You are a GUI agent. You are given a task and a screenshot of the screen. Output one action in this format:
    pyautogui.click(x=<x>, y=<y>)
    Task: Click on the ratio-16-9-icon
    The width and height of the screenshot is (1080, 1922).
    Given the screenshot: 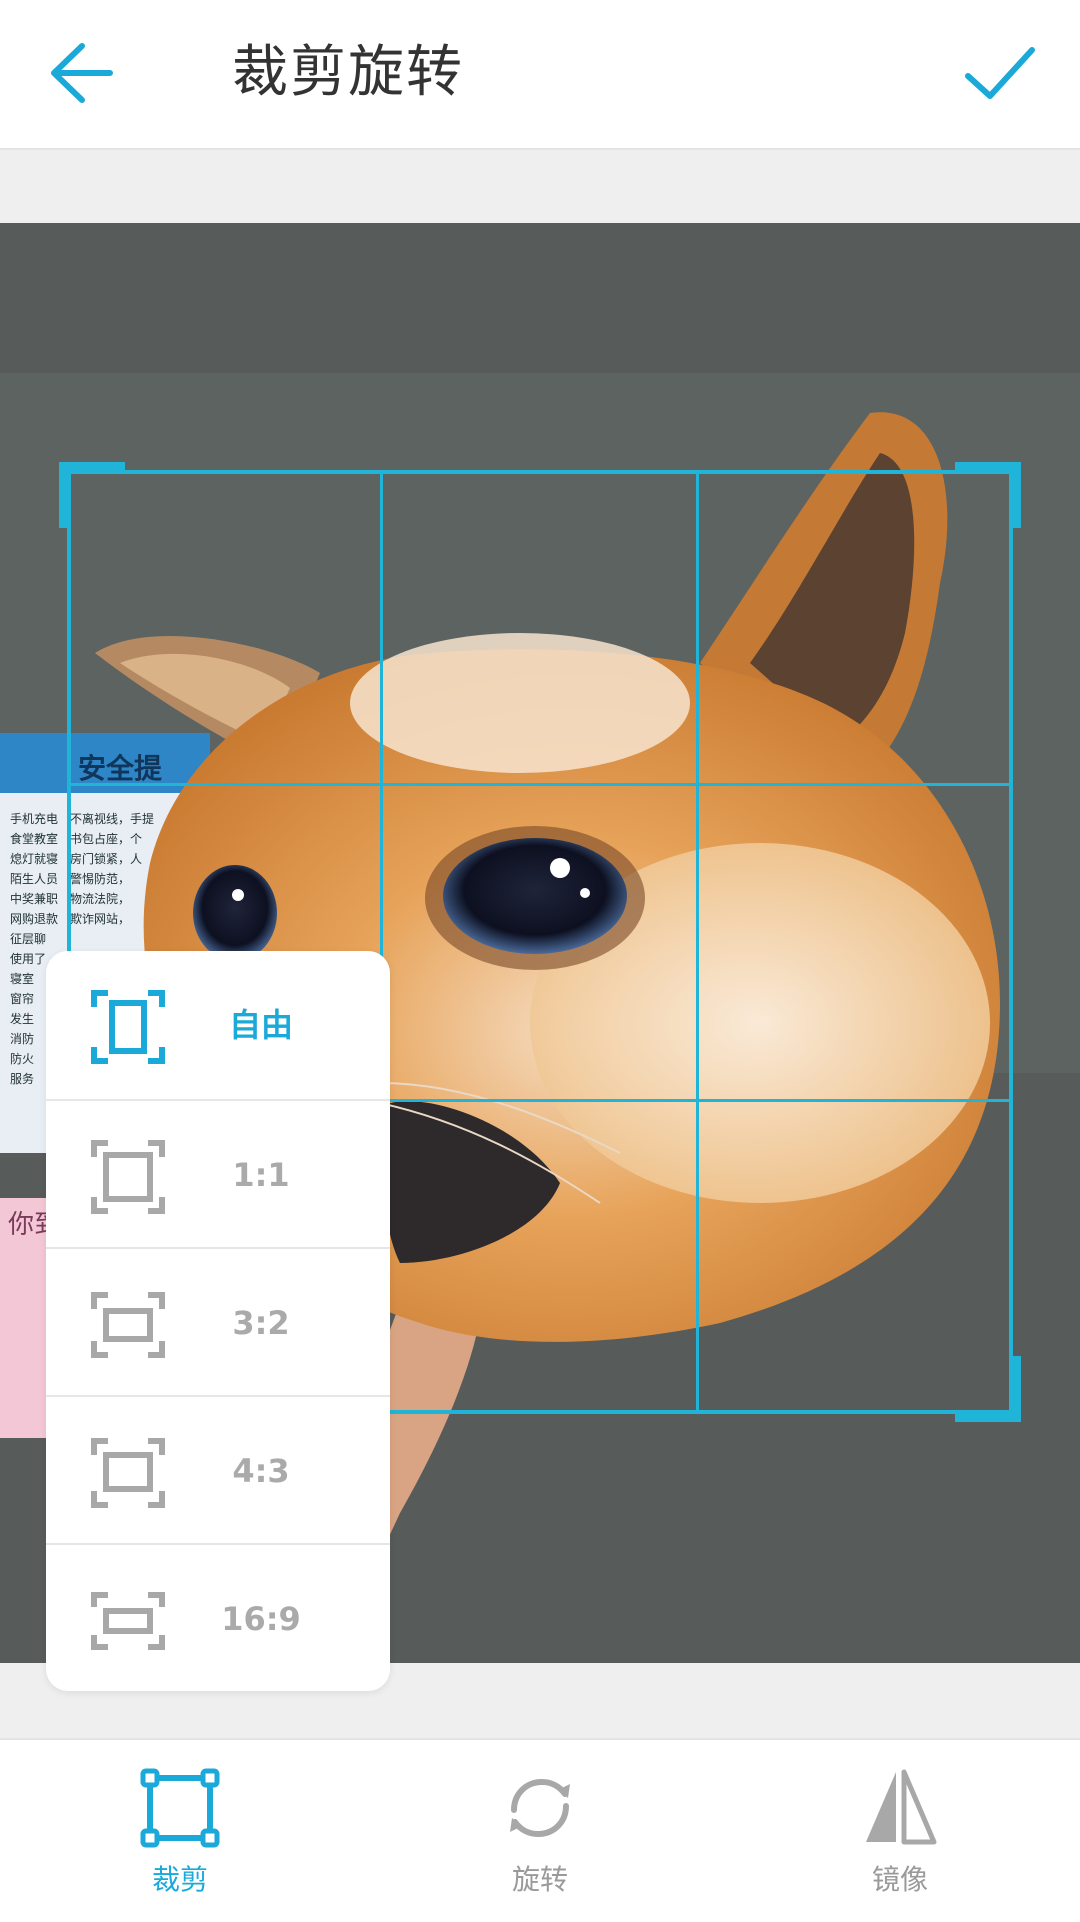 What is the action you would take?
    pyautogui.click(x=128, y=1621)
    